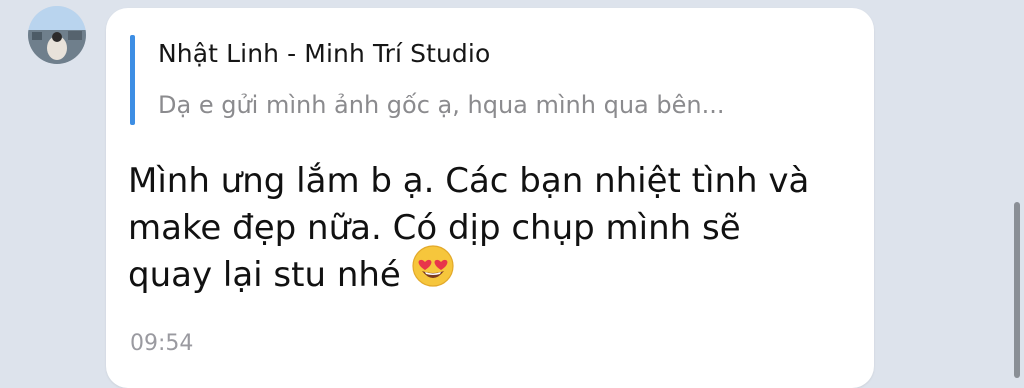  What do you see at coordinates (478, 273) in the screenshot?
I see `message-line-last: quay lại stu nhé` at bounding box center [478, 273].